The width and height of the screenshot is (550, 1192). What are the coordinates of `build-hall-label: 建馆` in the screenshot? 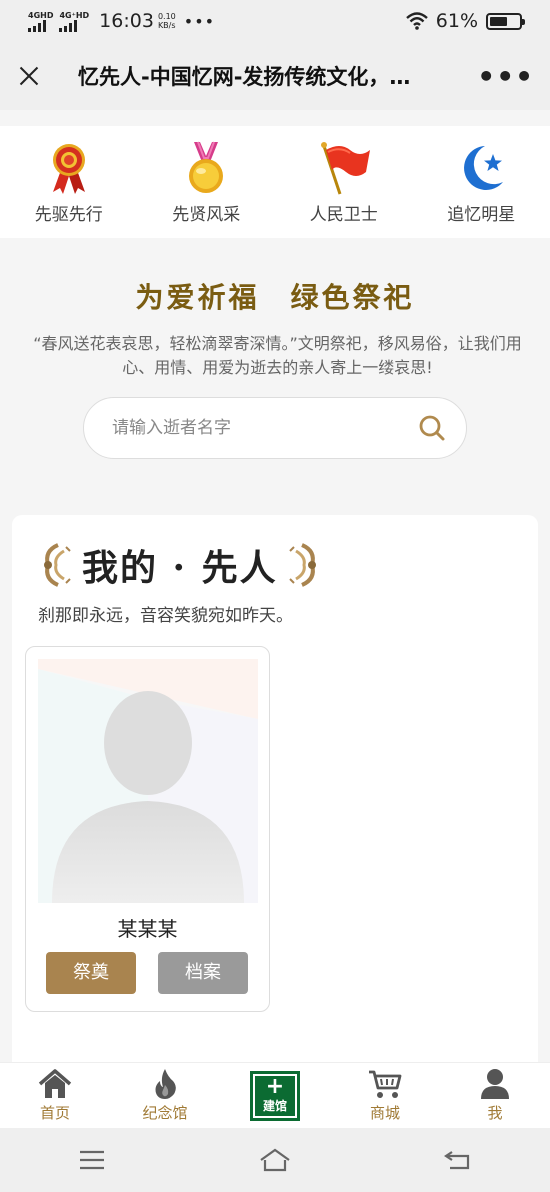 It's located at (274, 1106).